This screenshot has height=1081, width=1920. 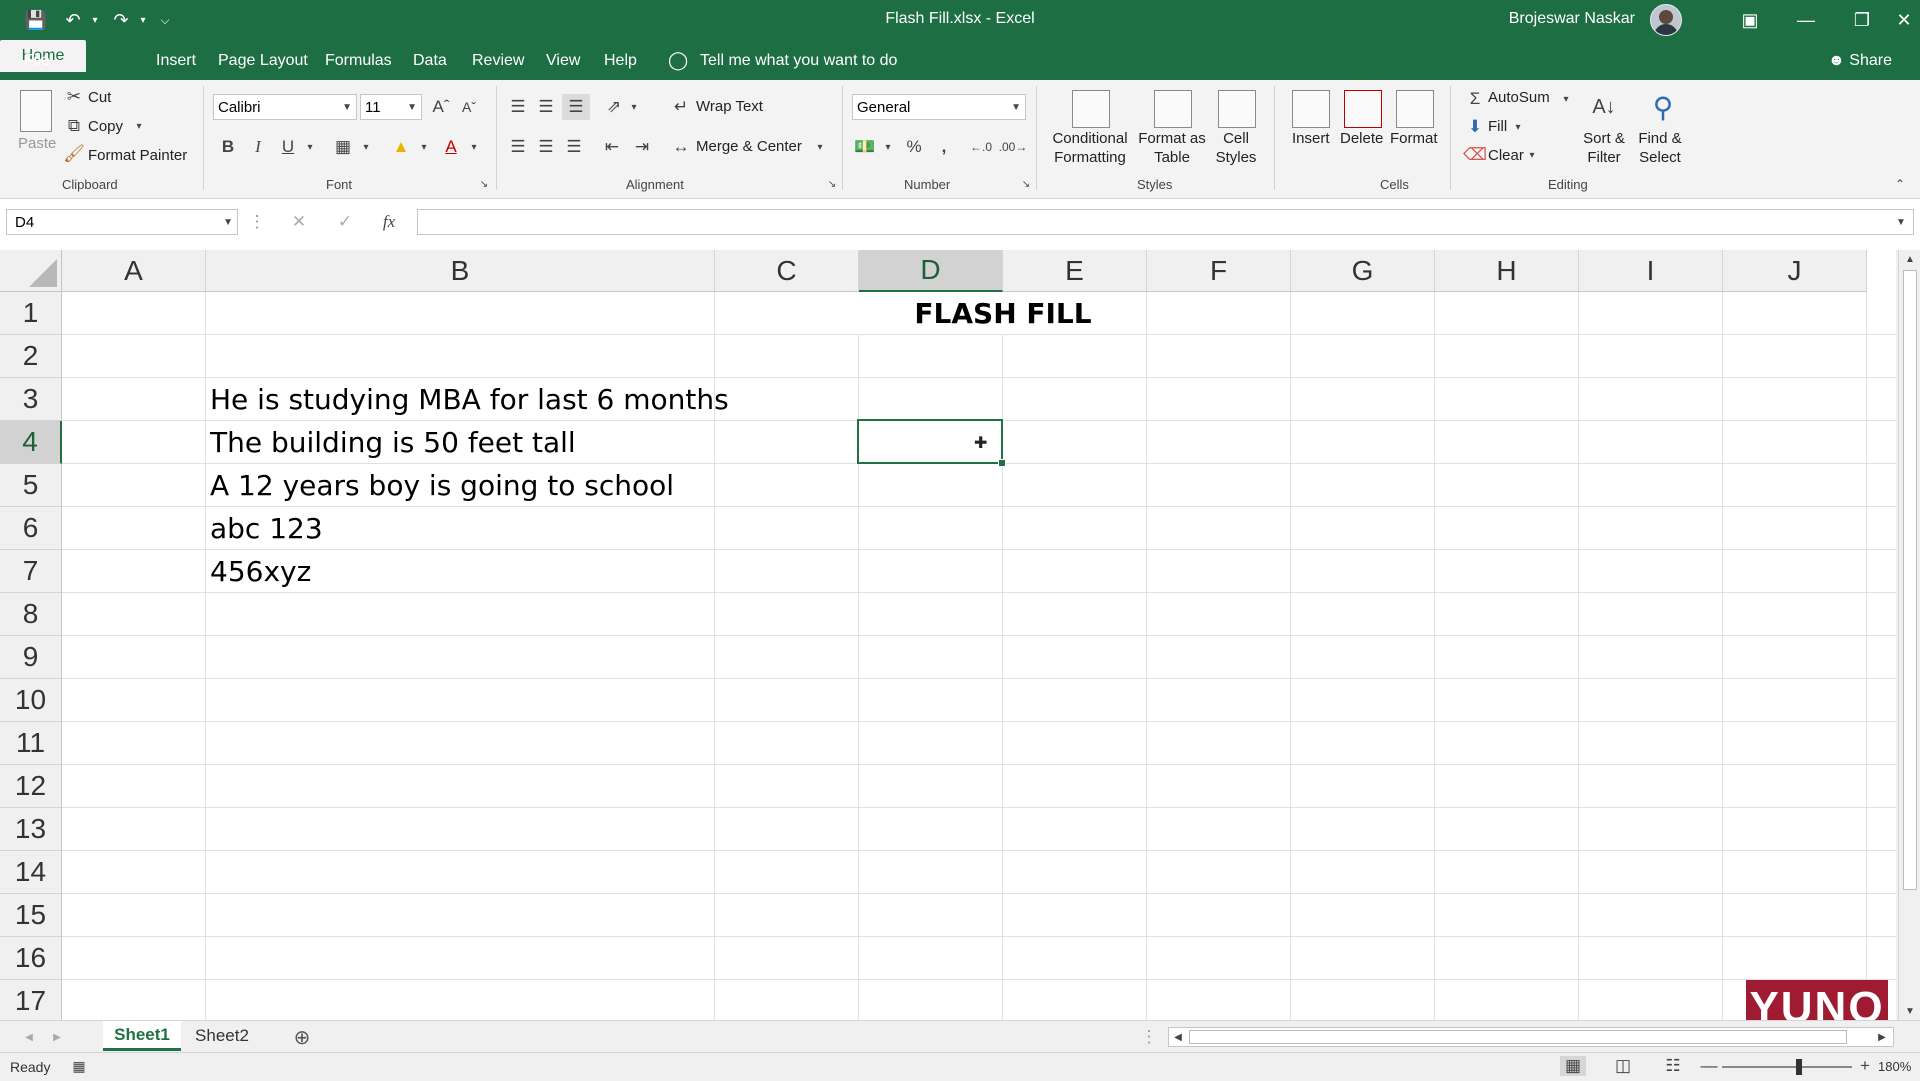 What do you see at coordinates (31, 614) in the screenshot?
I see `row-header-8: 8` at bounding box center [31, 614].